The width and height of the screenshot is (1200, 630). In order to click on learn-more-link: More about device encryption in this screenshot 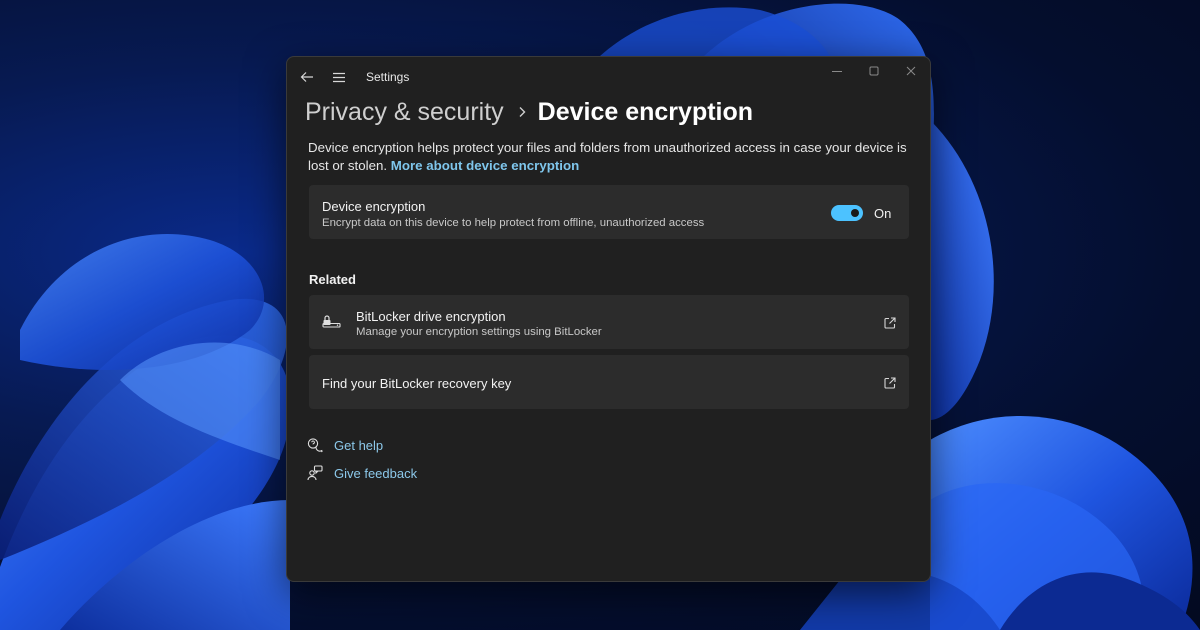, I will do `click(485, 165)`.